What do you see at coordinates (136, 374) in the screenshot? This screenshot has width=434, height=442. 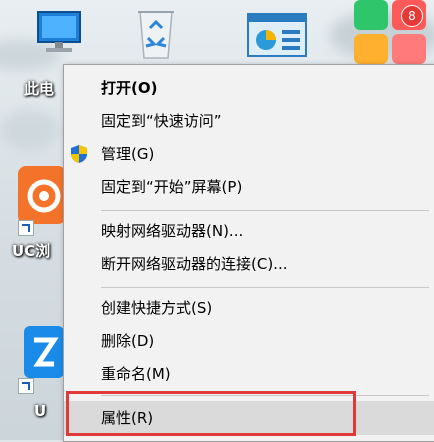 I see `menu-item-label: 重命名(M)` at bounding box center [136, 374].